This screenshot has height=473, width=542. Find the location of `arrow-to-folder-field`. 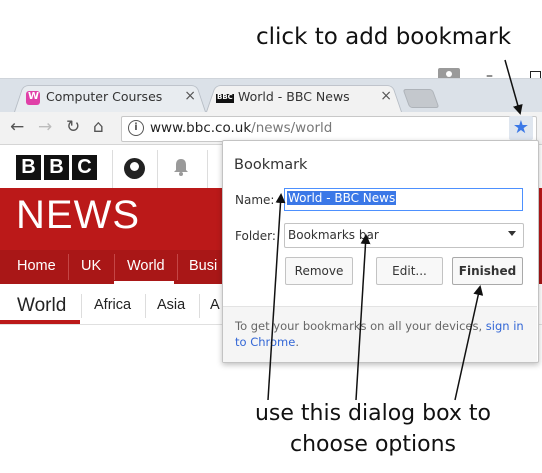

arrow-to-folder-field is located at coordinates (363, 317).